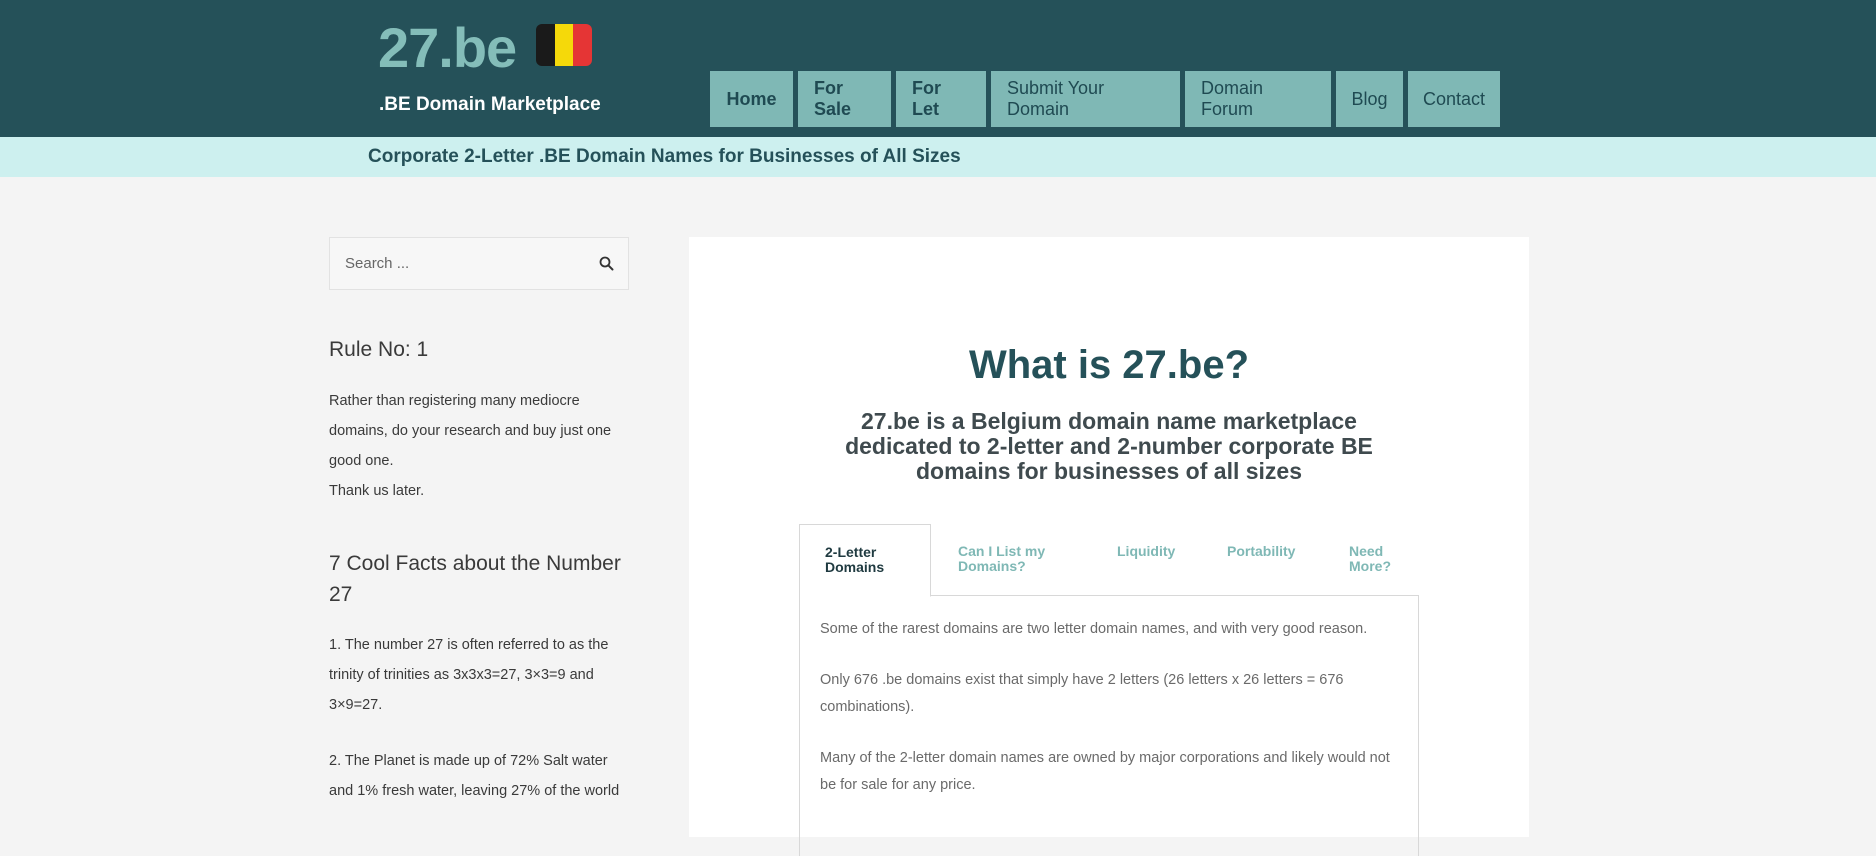 The width and height of the screenshot is (1876, 856). I want to click on rule-line: Thank us later., so click(377, 491).